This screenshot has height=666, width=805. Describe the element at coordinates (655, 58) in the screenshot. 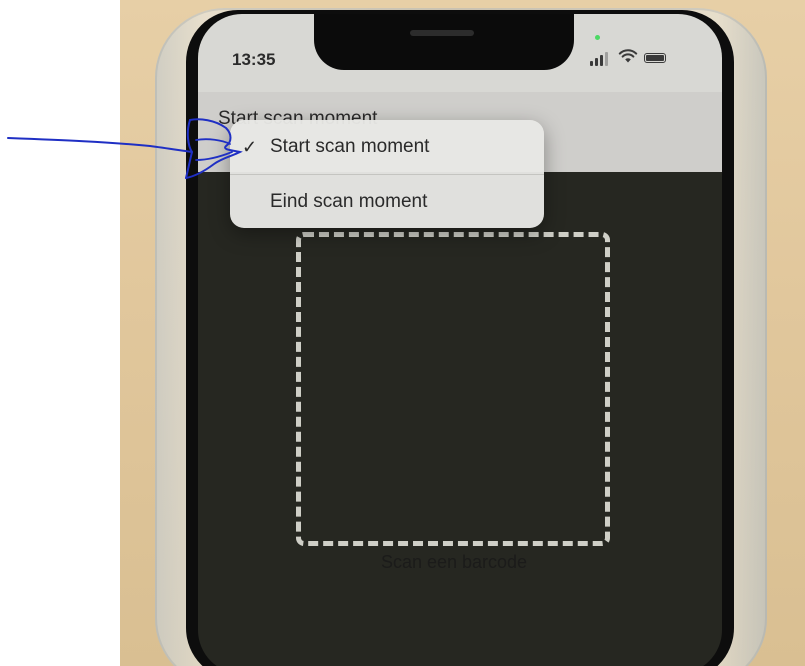

I see `battery-icon` at that location.